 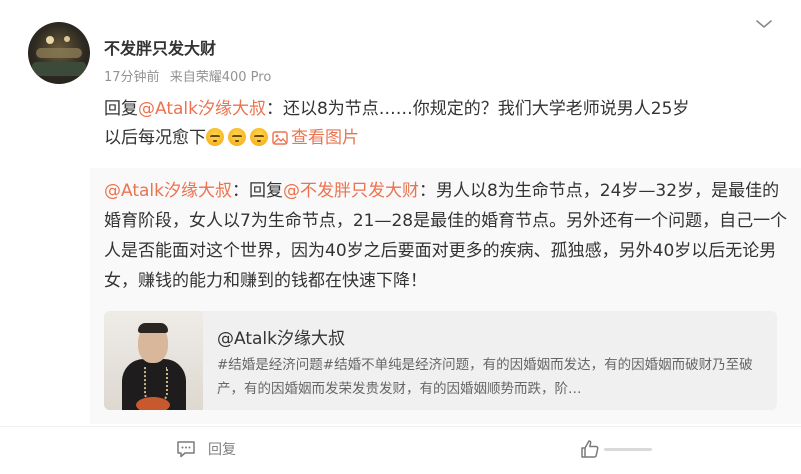 What do you see at coordinates (132, 77) in the screenshot?
I see `post-time: 17分钟前` at bounding box center [132, 77].